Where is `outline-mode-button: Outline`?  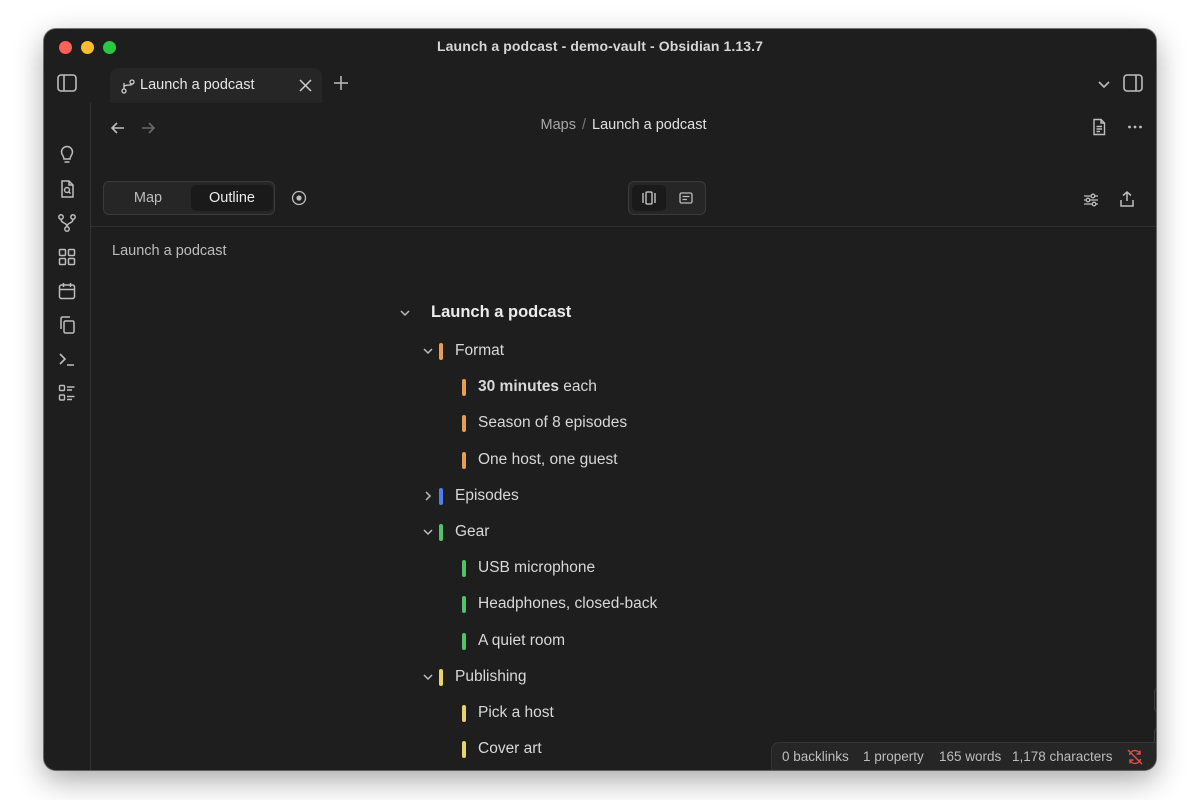 outline-mode-button: Outline is located at coordinates (232, 198).